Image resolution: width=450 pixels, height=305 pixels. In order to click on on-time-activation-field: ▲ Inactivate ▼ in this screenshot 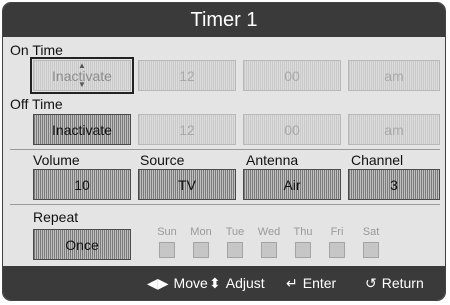, I will do `click(82, 75)`.